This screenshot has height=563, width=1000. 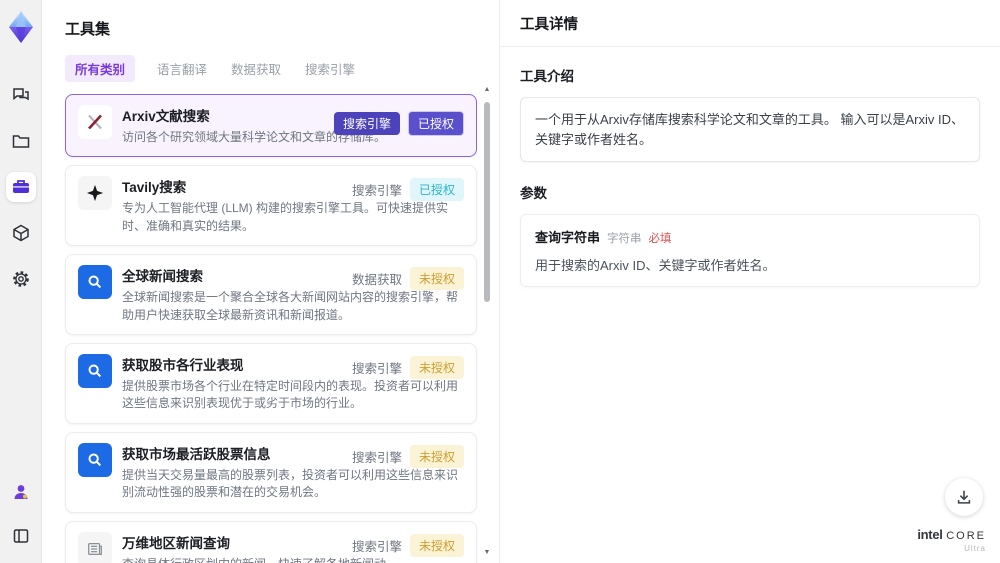 I want to click on left-sidebar, so click(x=21, y=281).